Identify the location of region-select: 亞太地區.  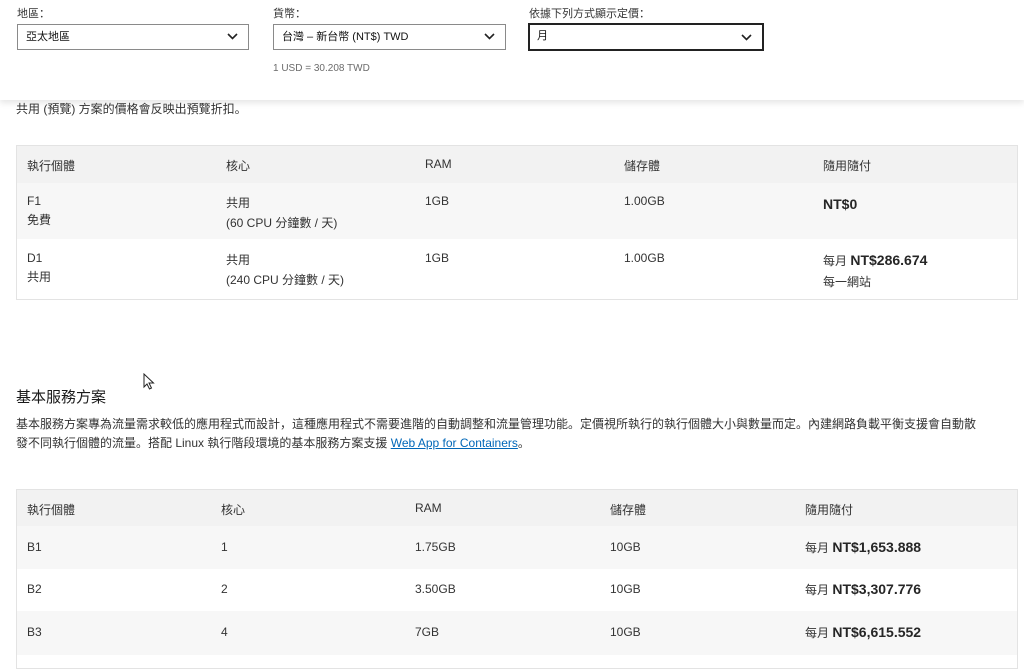
(133, 37).